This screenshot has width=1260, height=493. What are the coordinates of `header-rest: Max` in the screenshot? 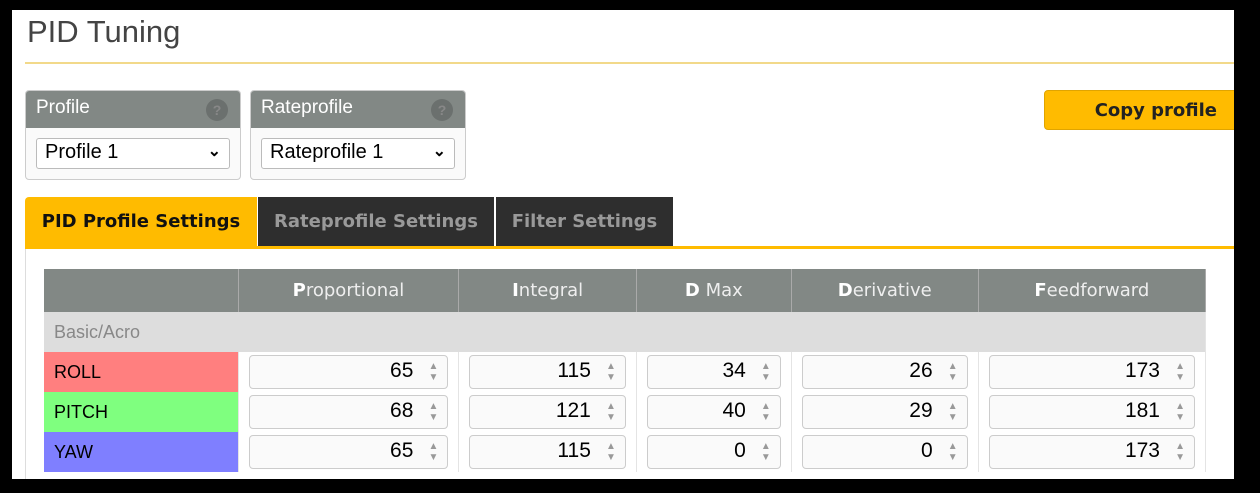 It's located at (721, 290).